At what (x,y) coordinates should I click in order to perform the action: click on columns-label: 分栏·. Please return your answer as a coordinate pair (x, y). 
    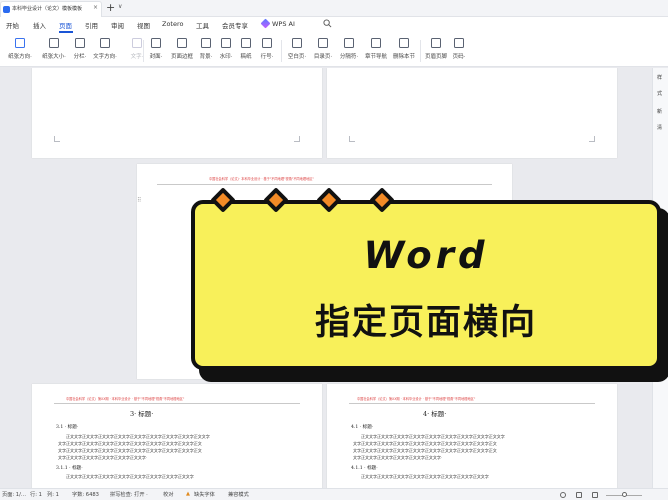
    Looking at the image, I should click on (80, 57).